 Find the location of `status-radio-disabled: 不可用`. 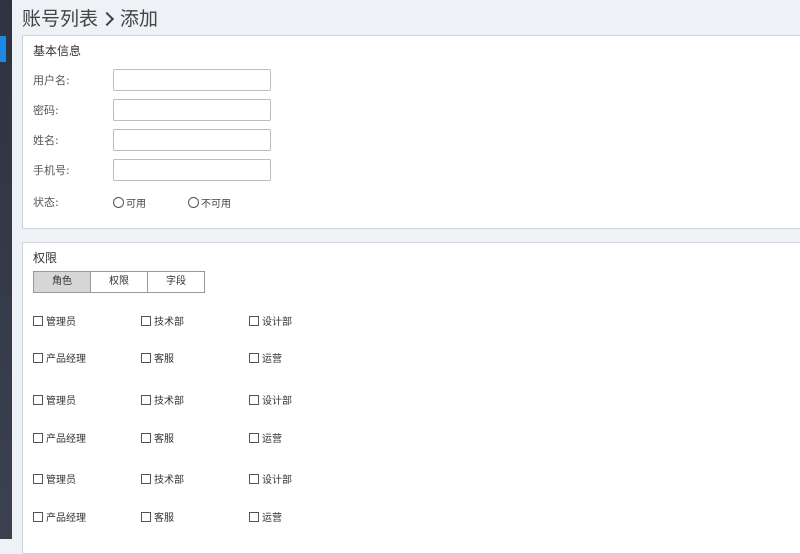

status-radio-disabled: 不可用 is located at coordinates (209, 202).